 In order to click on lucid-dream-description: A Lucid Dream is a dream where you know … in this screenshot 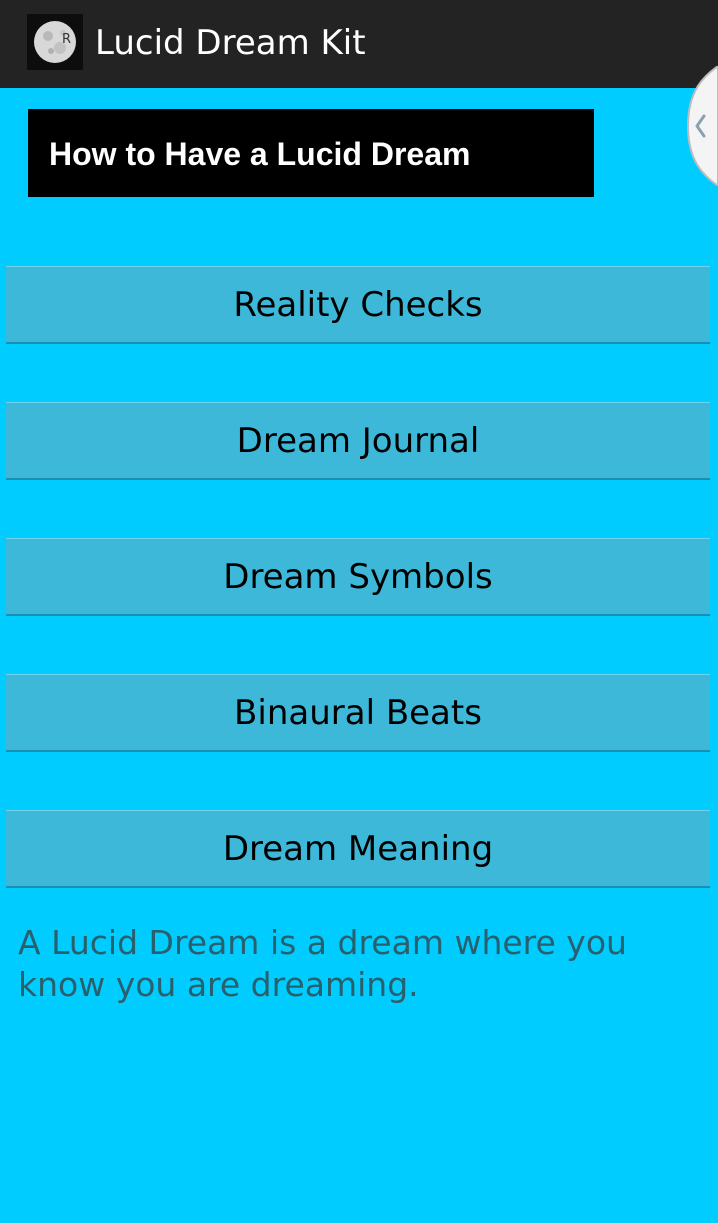, I will do `click(322, 963)`.